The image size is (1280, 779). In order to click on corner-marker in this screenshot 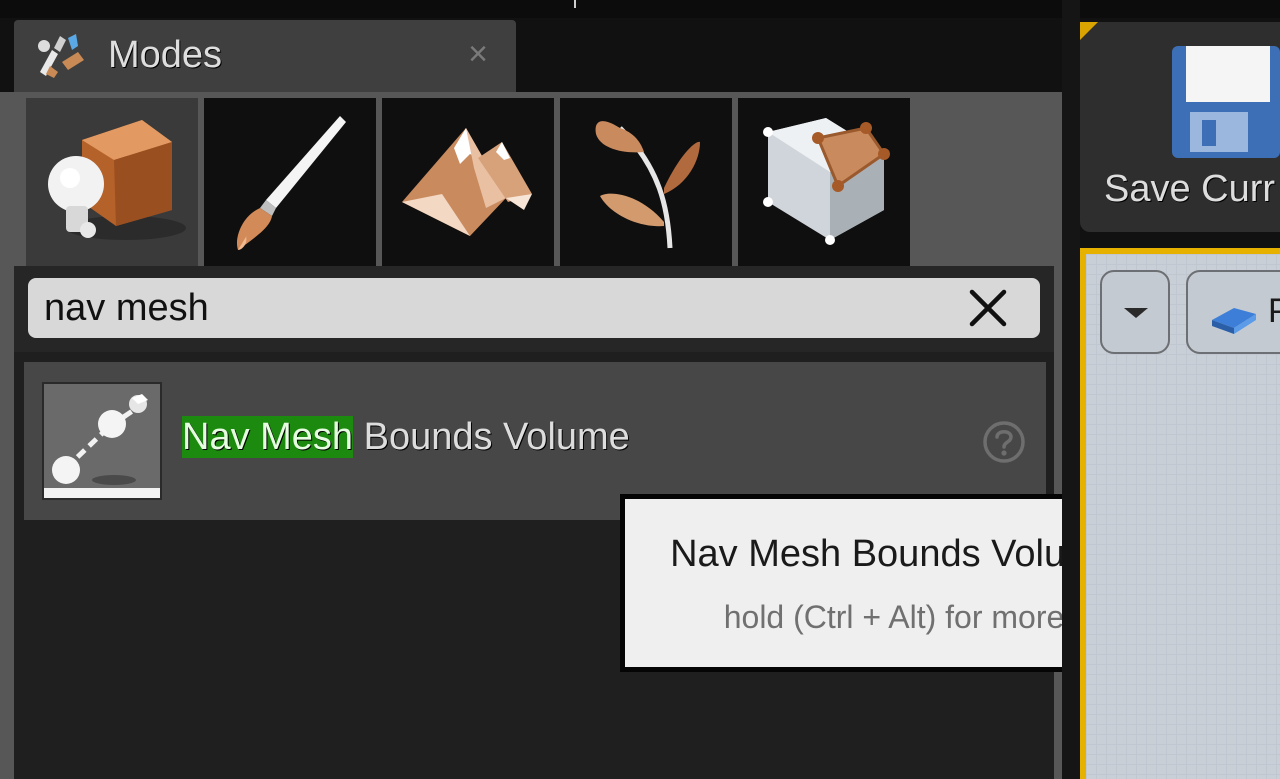, I will do `click(1089, 31)`.